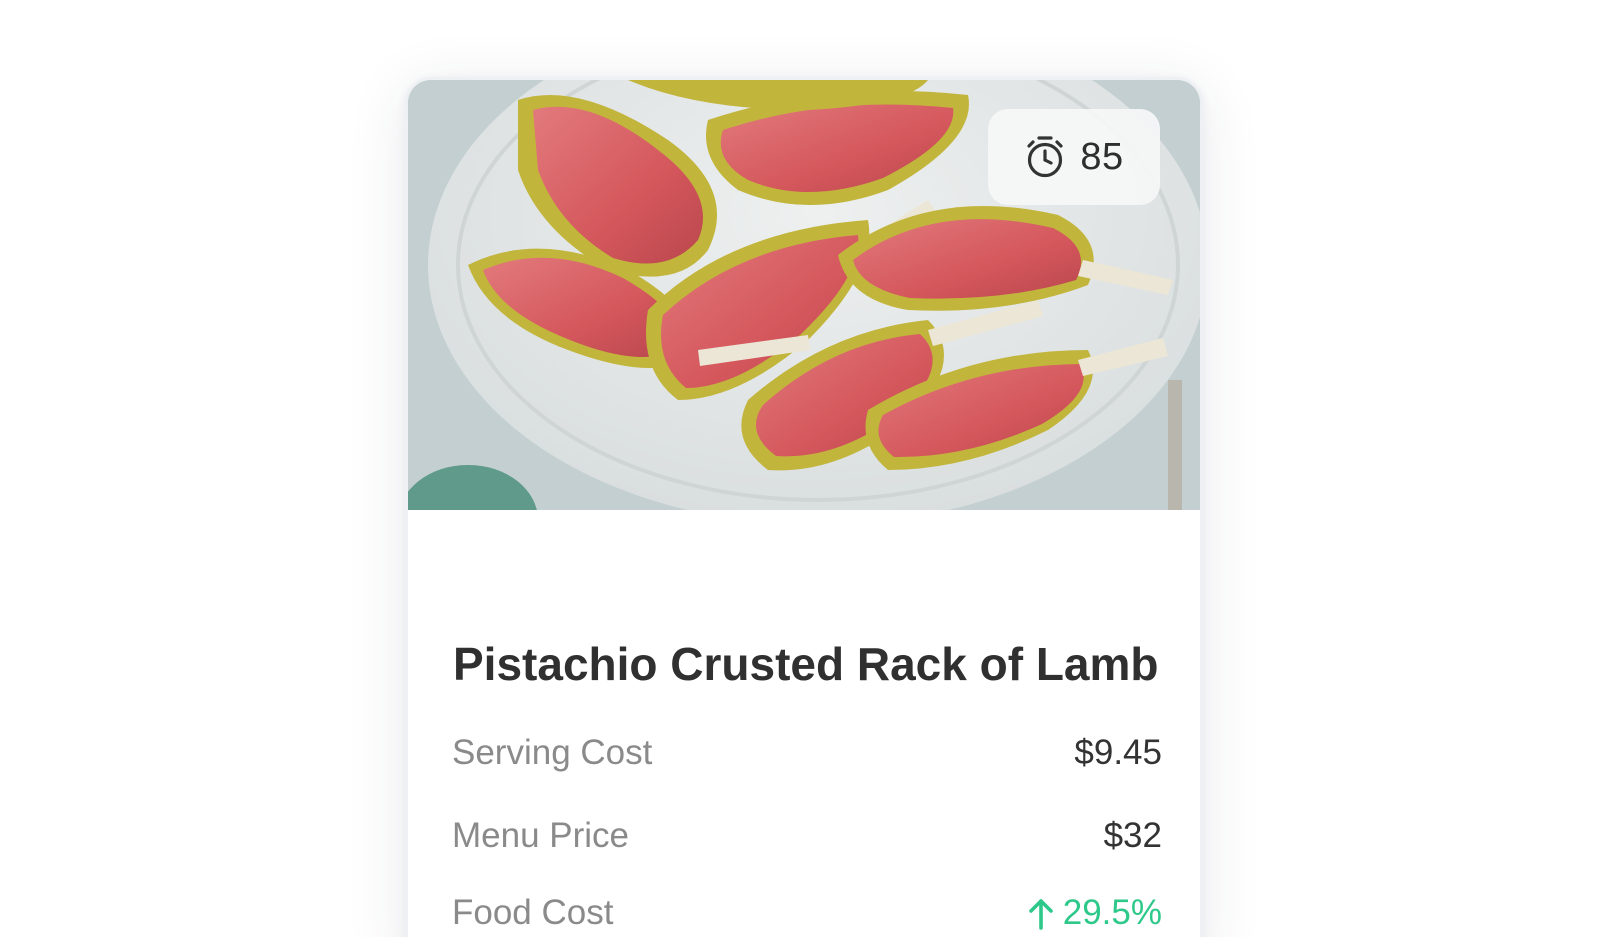 This screenshot has width=1600, height=937. I want to click on recipe-title: Pistachio Crusted Rack of Lamb, so click(806, 664).